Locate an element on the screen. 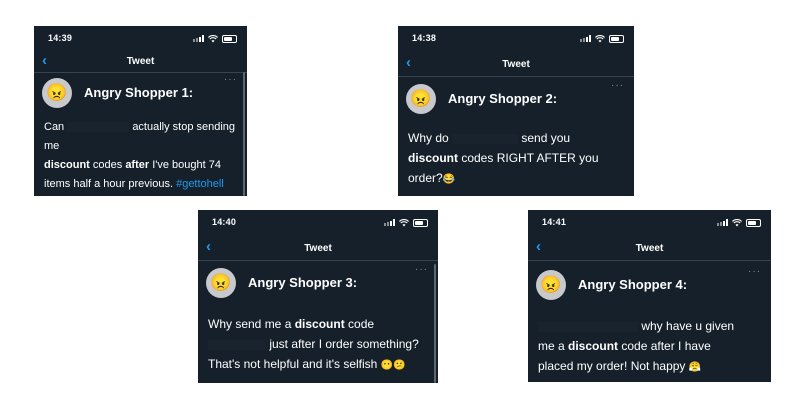 The height and width of the screenshot is (400, 800). laughing-emoji-icon: 😂 is located at coordinates (449, 179).